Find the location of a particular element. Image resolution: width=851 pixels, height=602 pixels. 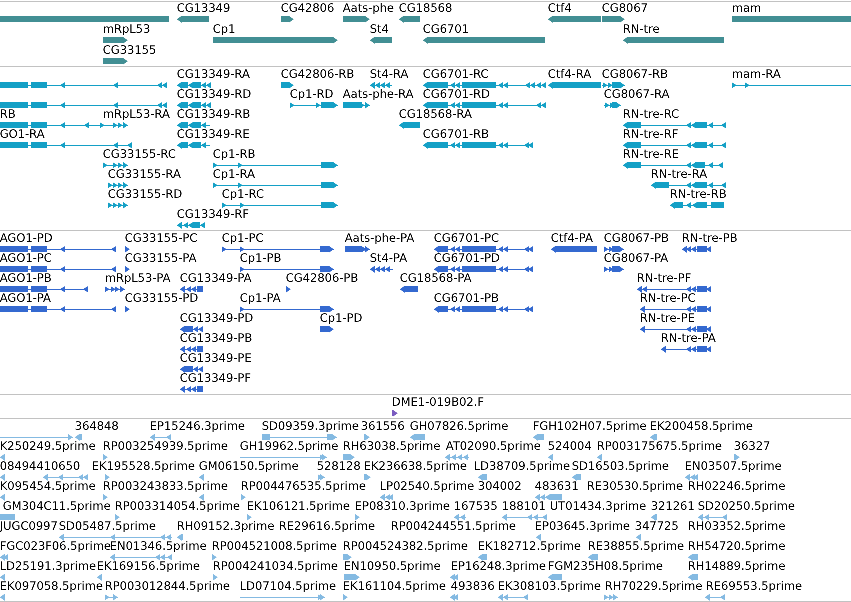

clone-end-marker is located at coordinates (395, 413).